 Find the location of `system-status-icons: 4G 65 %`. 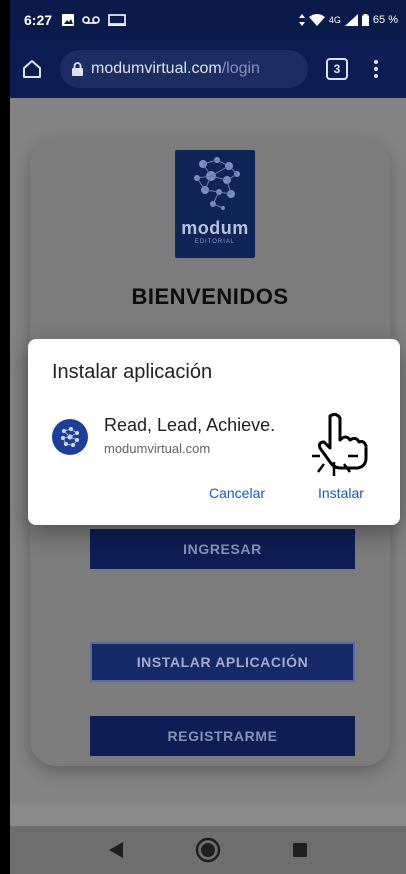

system-status-icons: 4G 65 % is located at coordinates (348, 20).